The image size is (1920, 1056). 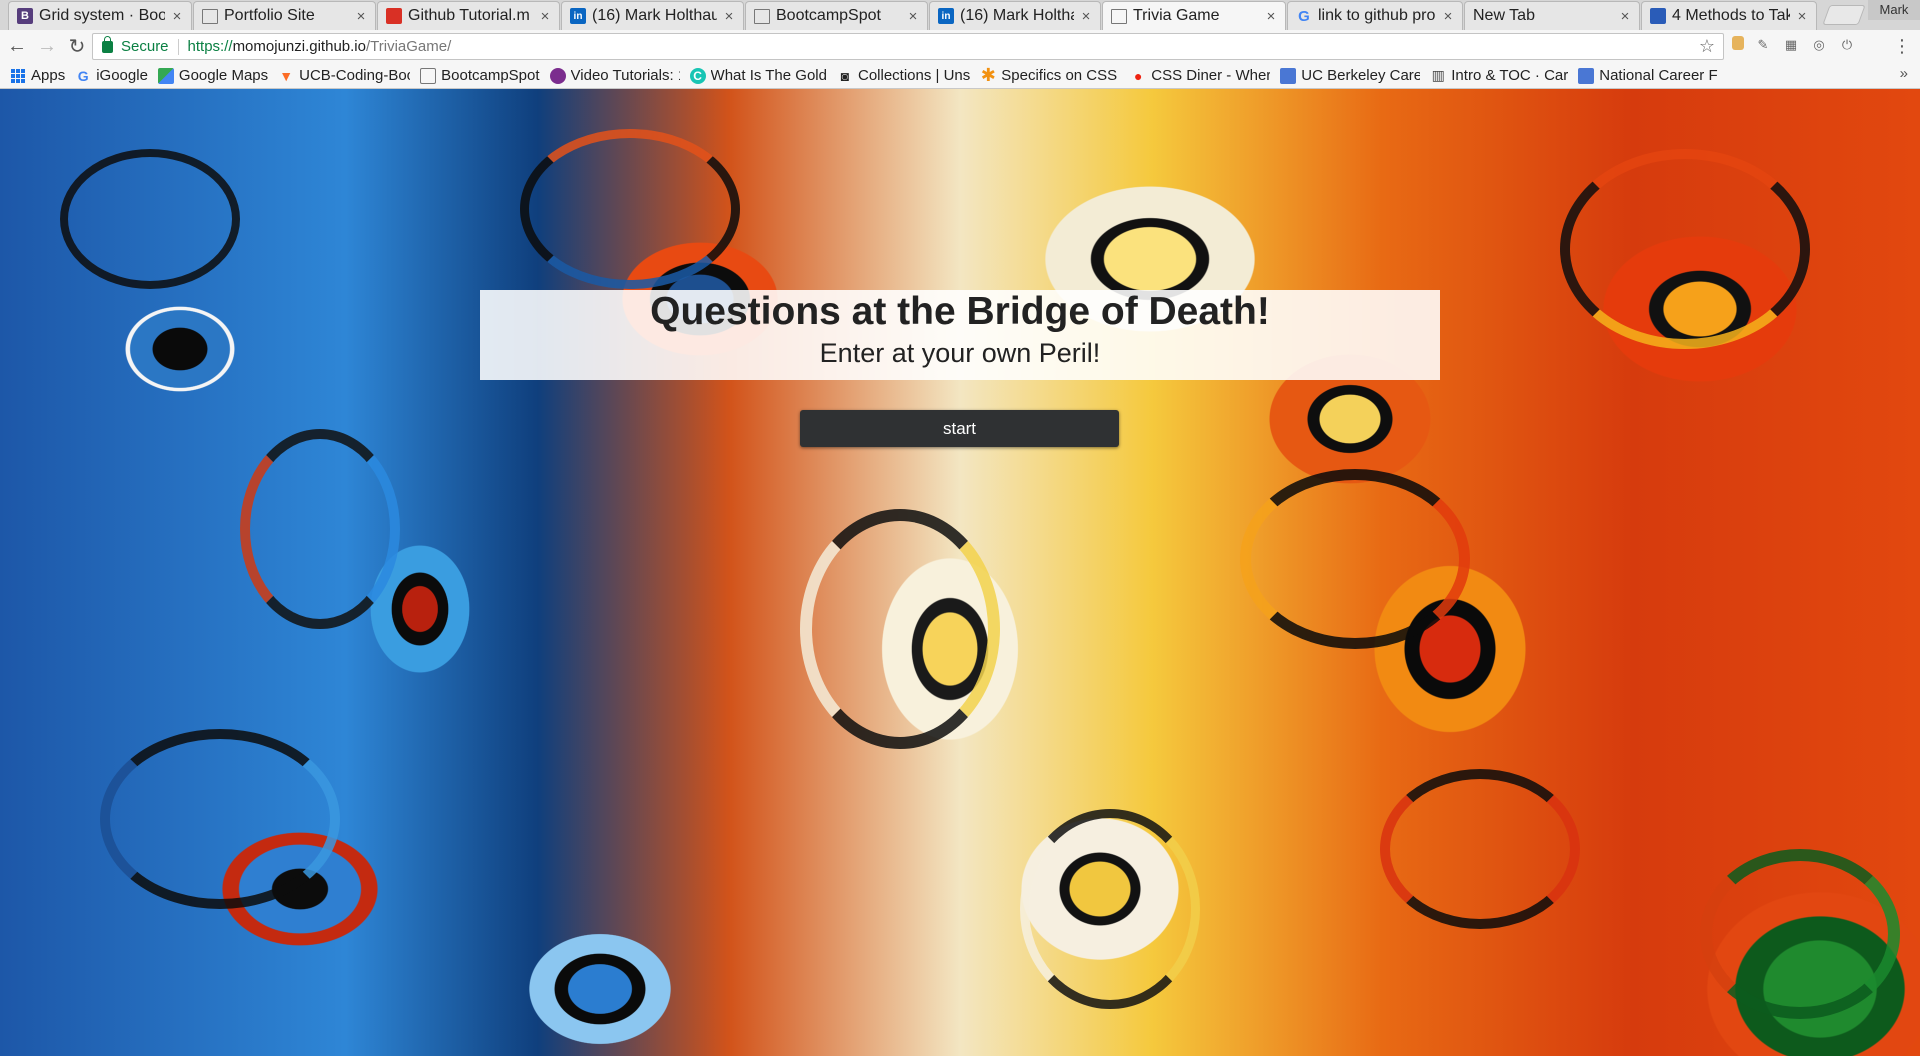 What do you see at coordinates (697, 75) in the screenshot?
I see `c-icon: C` at bounding box center [697, 75].